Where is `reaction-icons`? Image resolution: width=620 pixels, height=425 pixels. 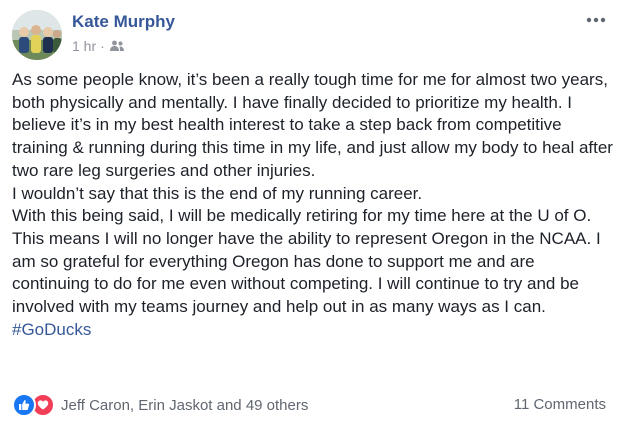 reaction-icons is located at coordinates (33, 405).